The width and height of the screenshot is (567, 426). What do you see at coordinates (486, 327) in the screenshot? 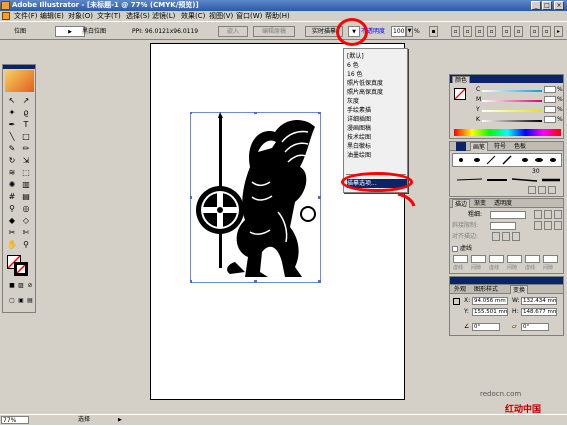
I see `angle-input: 0°` at bounding box center [486, 327].